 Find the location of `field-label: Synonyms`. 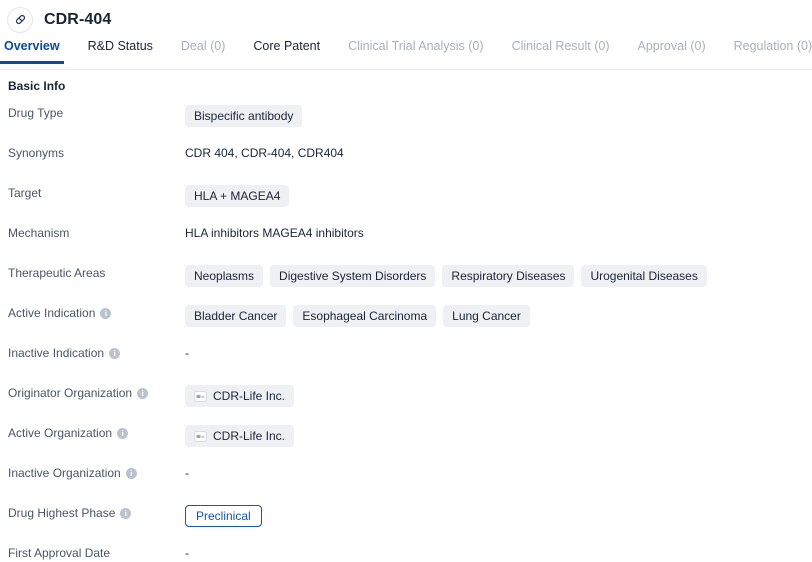

field-label: Synonyms is located at coordinates (92, 152).